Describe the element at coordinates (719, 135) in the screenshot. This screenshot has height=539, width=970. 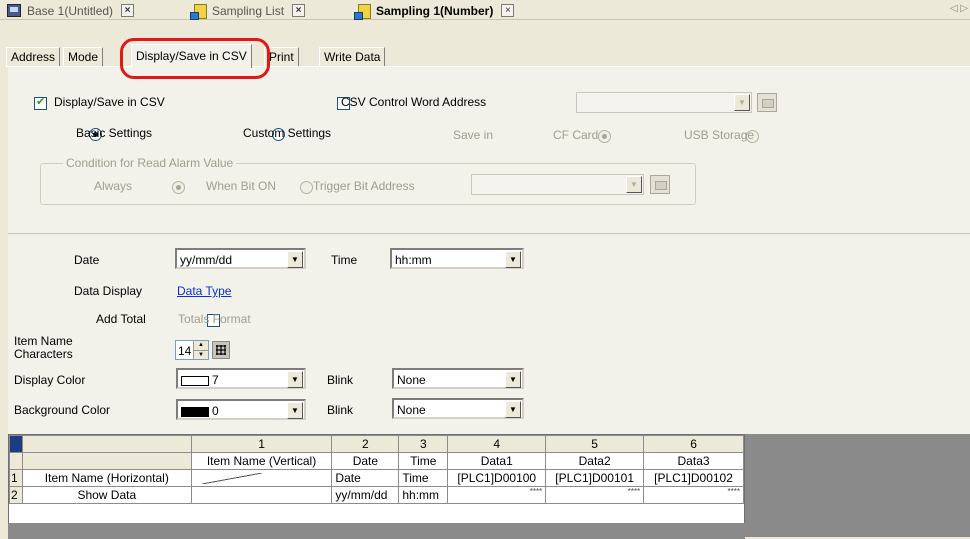
I see `usb-storage-label: USB Storage` at that location.